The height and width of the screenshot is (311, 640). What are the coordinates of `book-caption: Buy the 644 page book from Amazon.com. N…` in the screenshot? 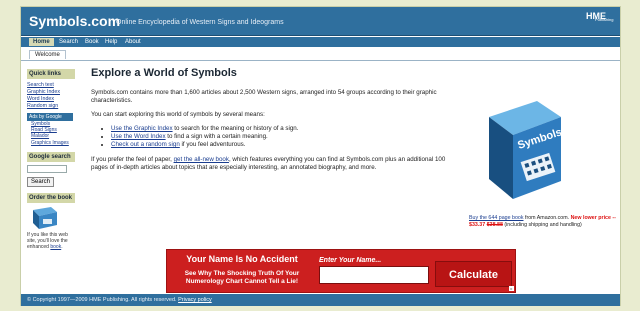 It's located at (544, 221).